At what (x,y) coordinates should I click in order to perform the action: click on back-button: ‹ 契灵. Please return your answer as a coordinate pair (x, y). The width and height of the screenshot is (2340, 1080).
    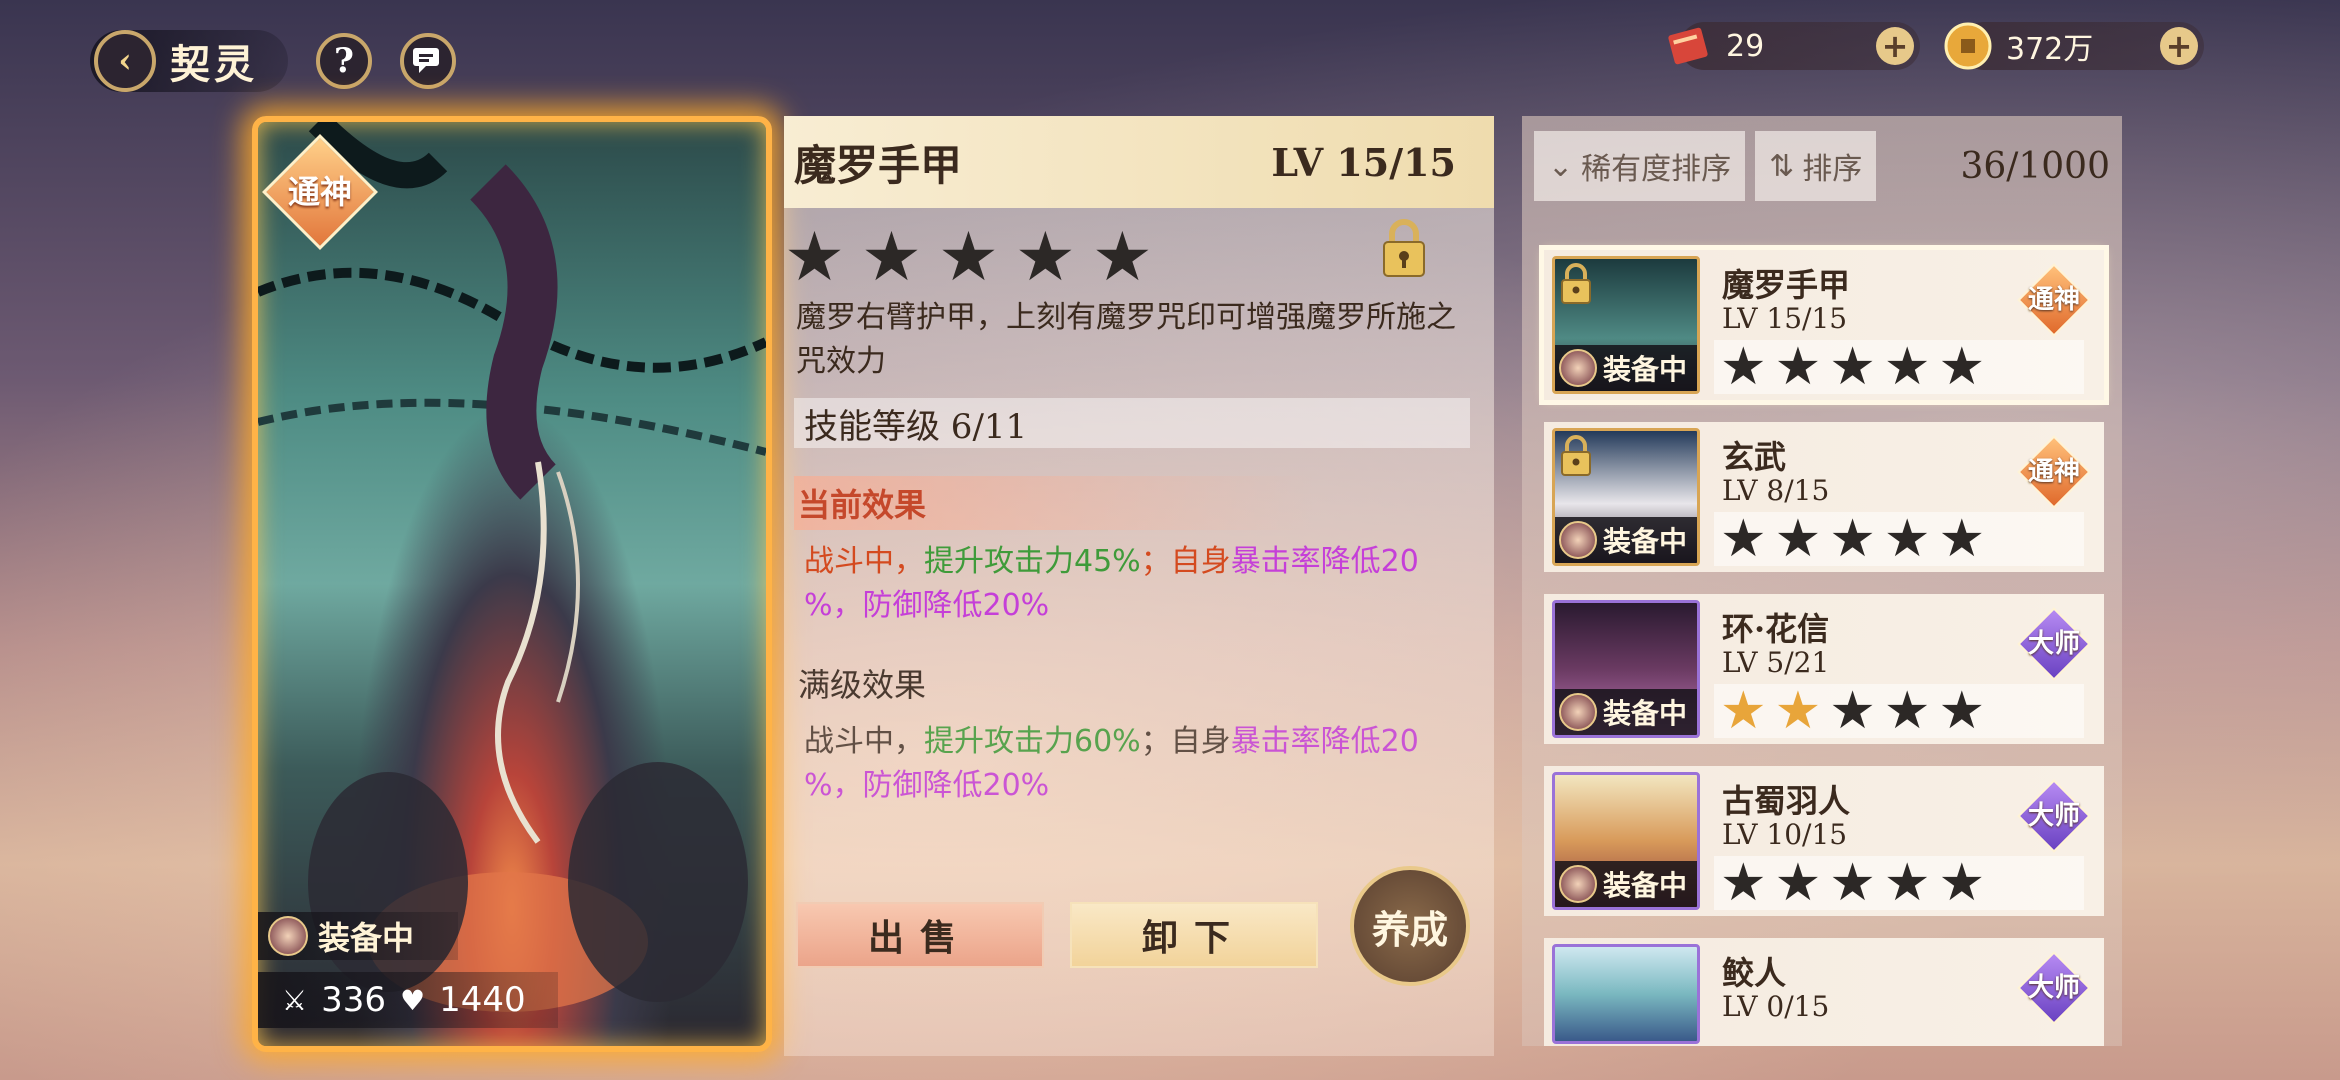
    Looking at the image, I should click on (189, 61).